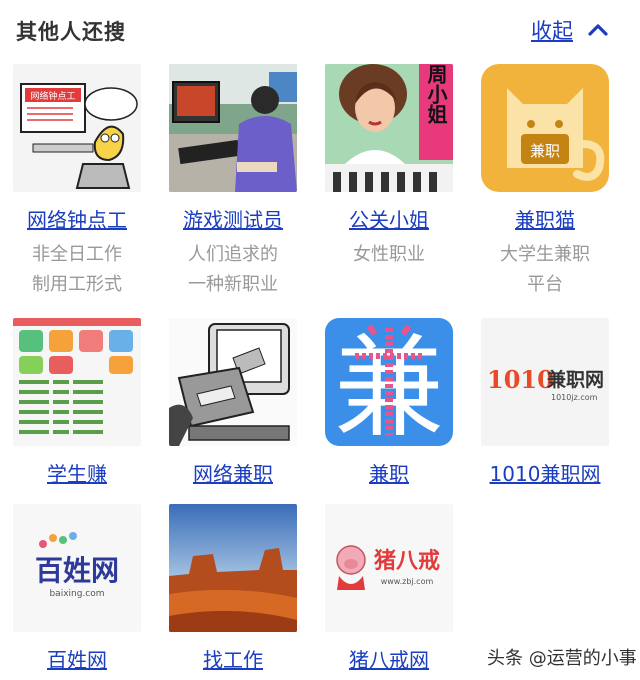  Describe the element at coordinates (389, 658) in the screenshot. I see `result-title: 猪八戒网` at that location.